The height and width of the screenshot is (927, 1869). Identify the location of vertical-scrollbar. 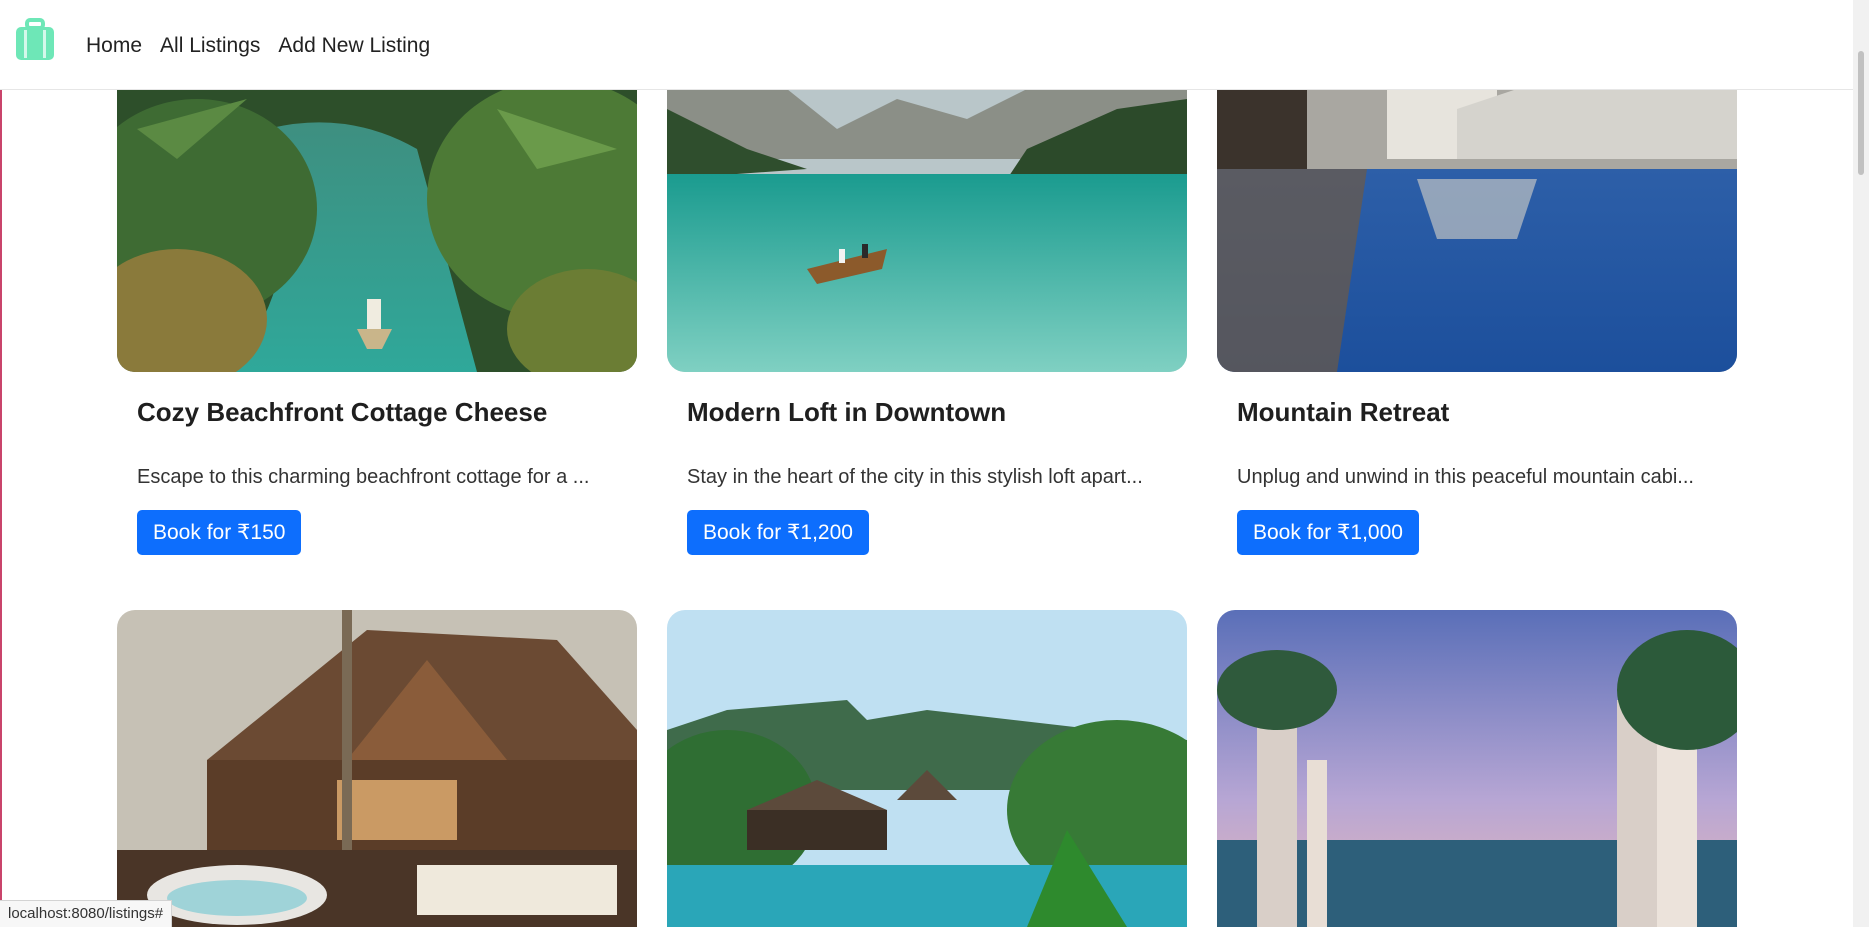
(1861, 463).